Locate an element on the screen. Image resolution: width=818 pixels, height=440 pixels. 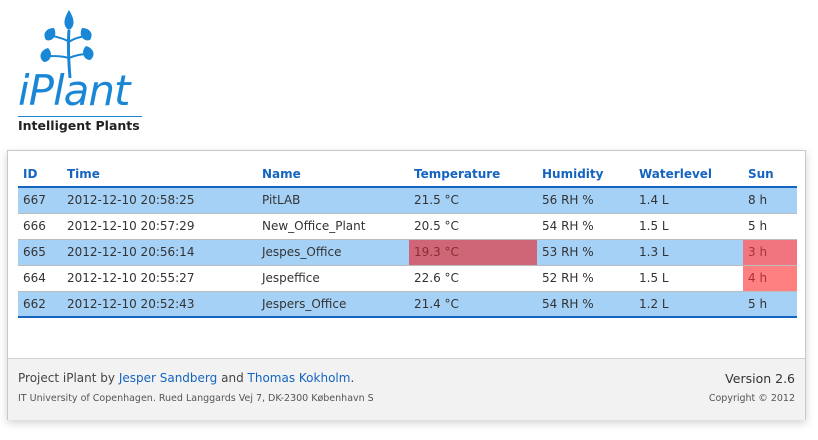
column-header-waterlevel: Waterlevel is located at coordinates (688, 174).